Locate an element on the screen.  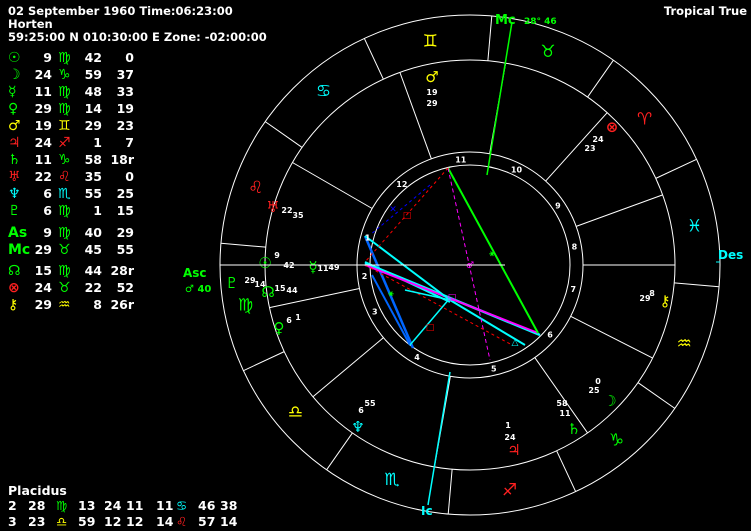
ic-axis is located at coordinates (439, 438).